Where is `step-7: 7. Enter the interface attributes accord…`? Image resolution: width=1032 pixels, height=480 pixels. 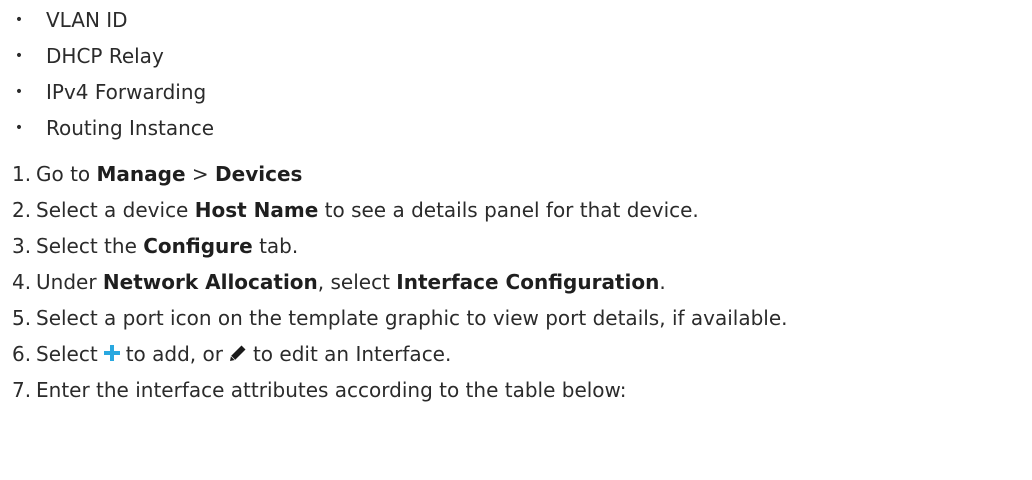
step-7: 7. Enter the interface attributes accord… is located at coordinates (522, 390).